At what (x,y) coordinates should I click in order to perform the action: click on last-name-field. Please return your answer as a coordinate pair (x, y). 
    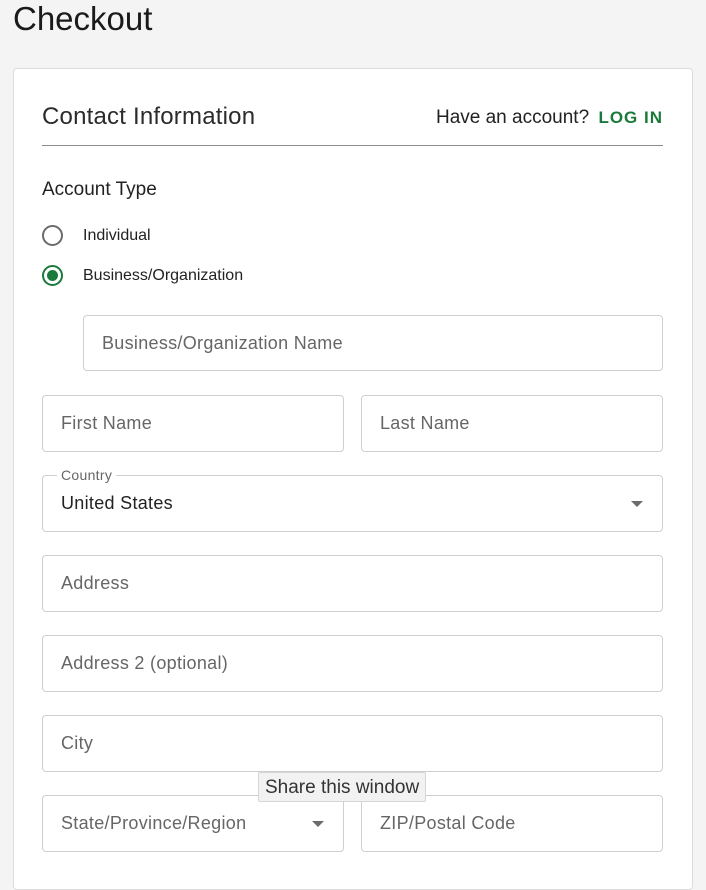
    Looking at the image, I should click on (512, 423).